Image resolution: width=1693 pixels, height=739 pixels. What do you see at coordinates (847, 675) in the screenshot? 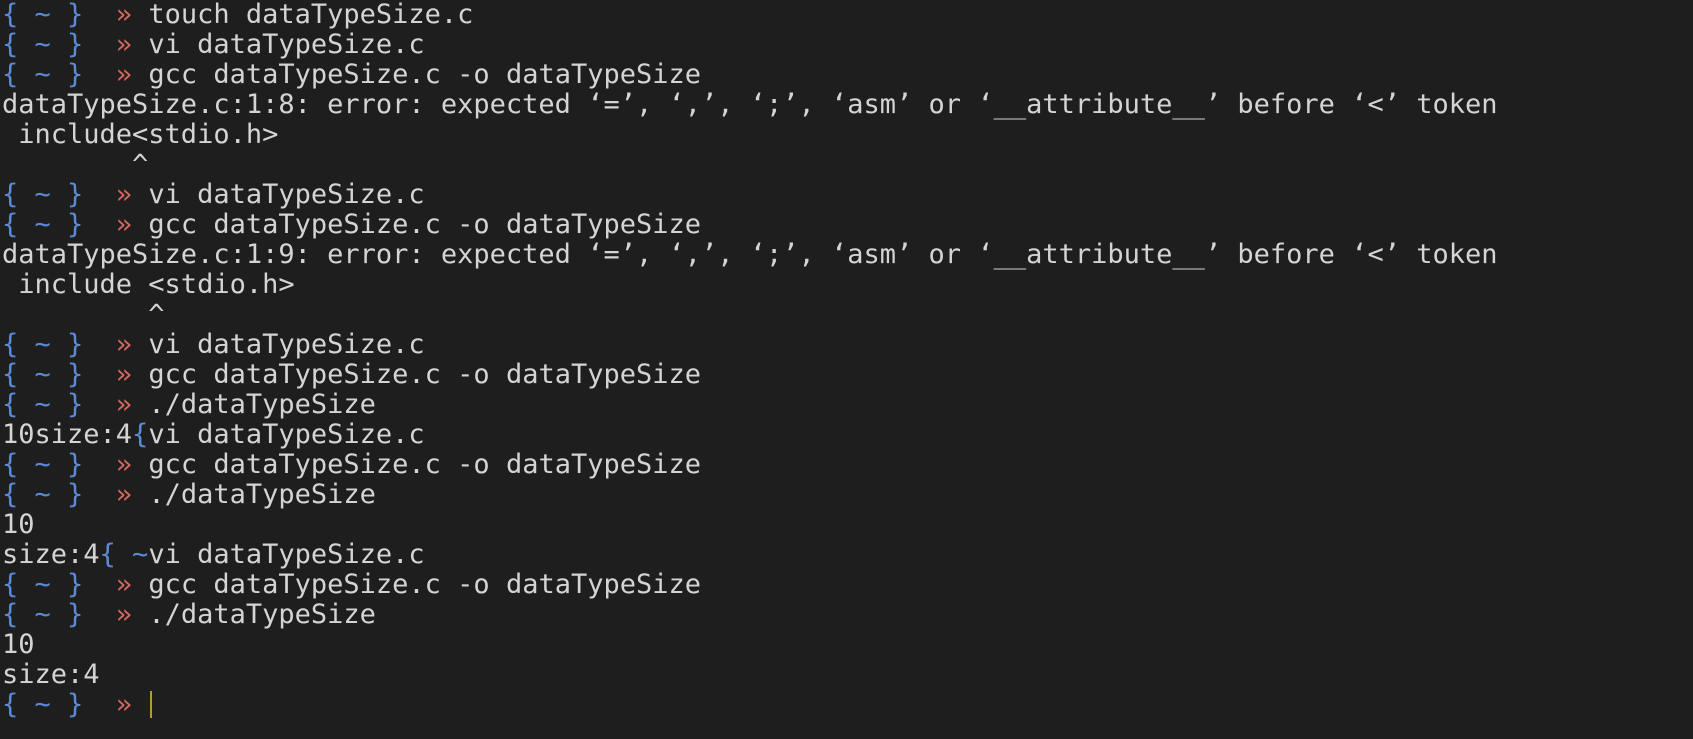
I see `output-line: size:4` at bounding box center [847, 675].